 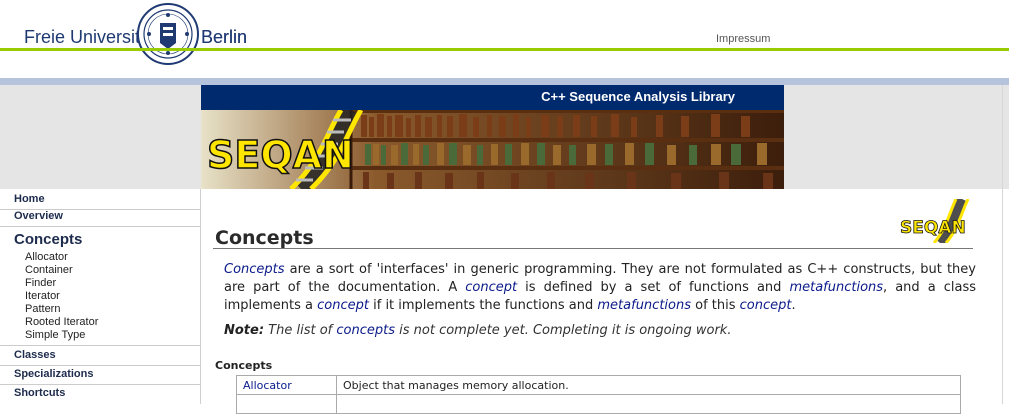 I want to click on sidebar-item-home: Home, so click(x=29, y=199).